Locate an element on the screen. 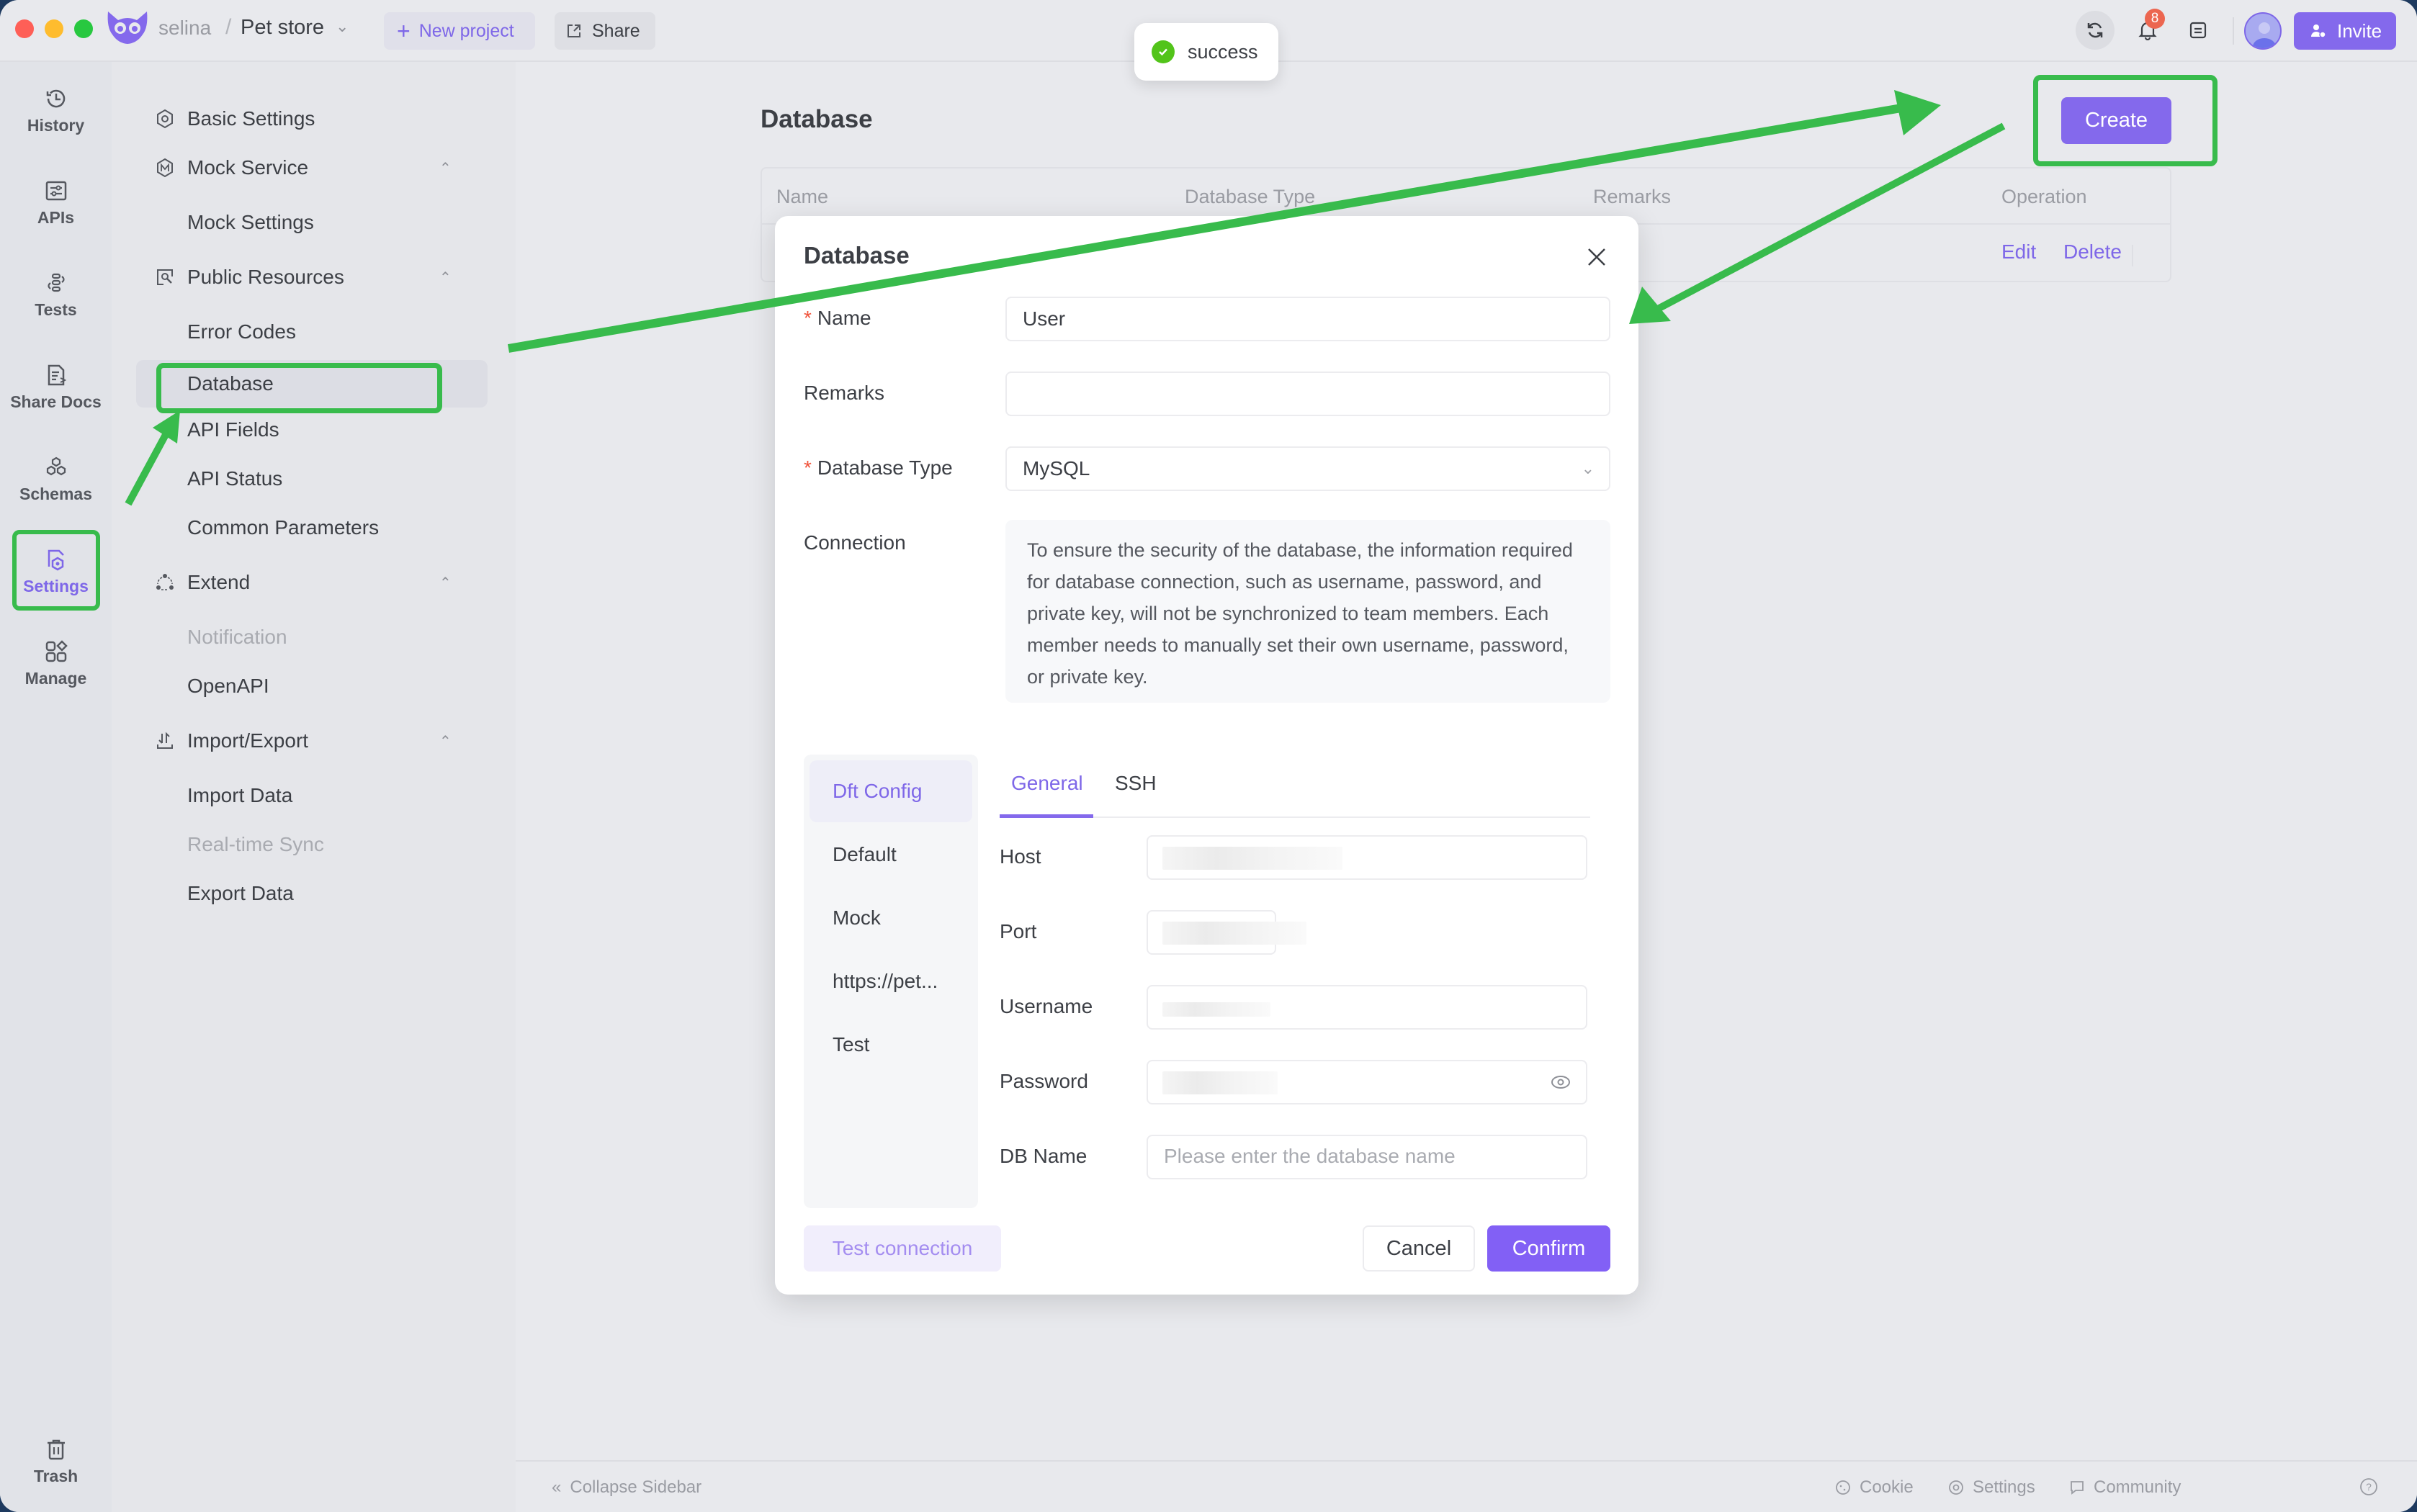  changelog-button is located at coordinates (2198, 30).